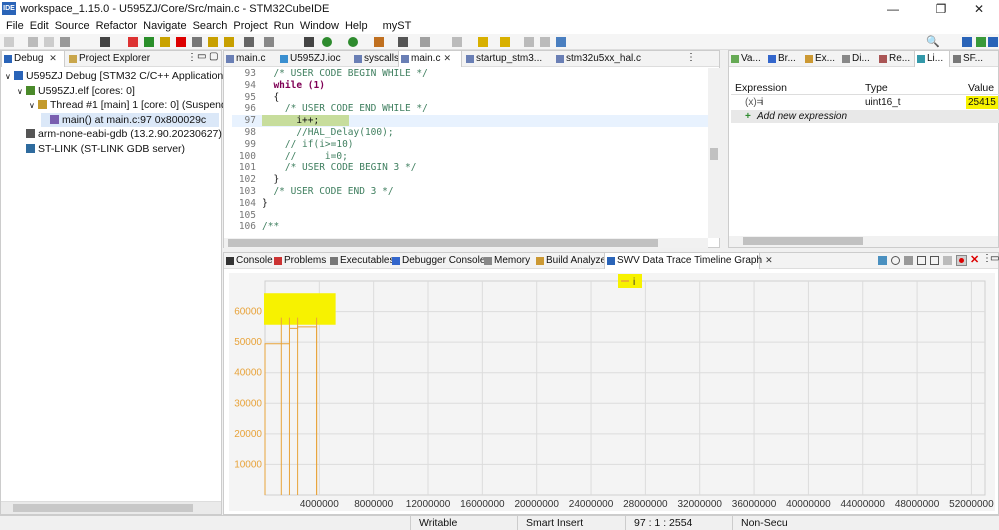 The width and height of the screenshot is (999, 530). I want to click on print-icon, so click(65, 42).